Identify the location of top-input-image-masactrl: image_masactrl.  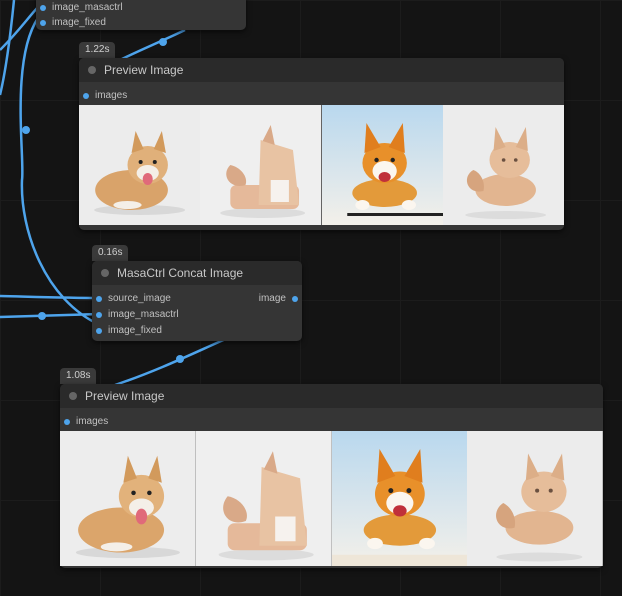
(81, 7).